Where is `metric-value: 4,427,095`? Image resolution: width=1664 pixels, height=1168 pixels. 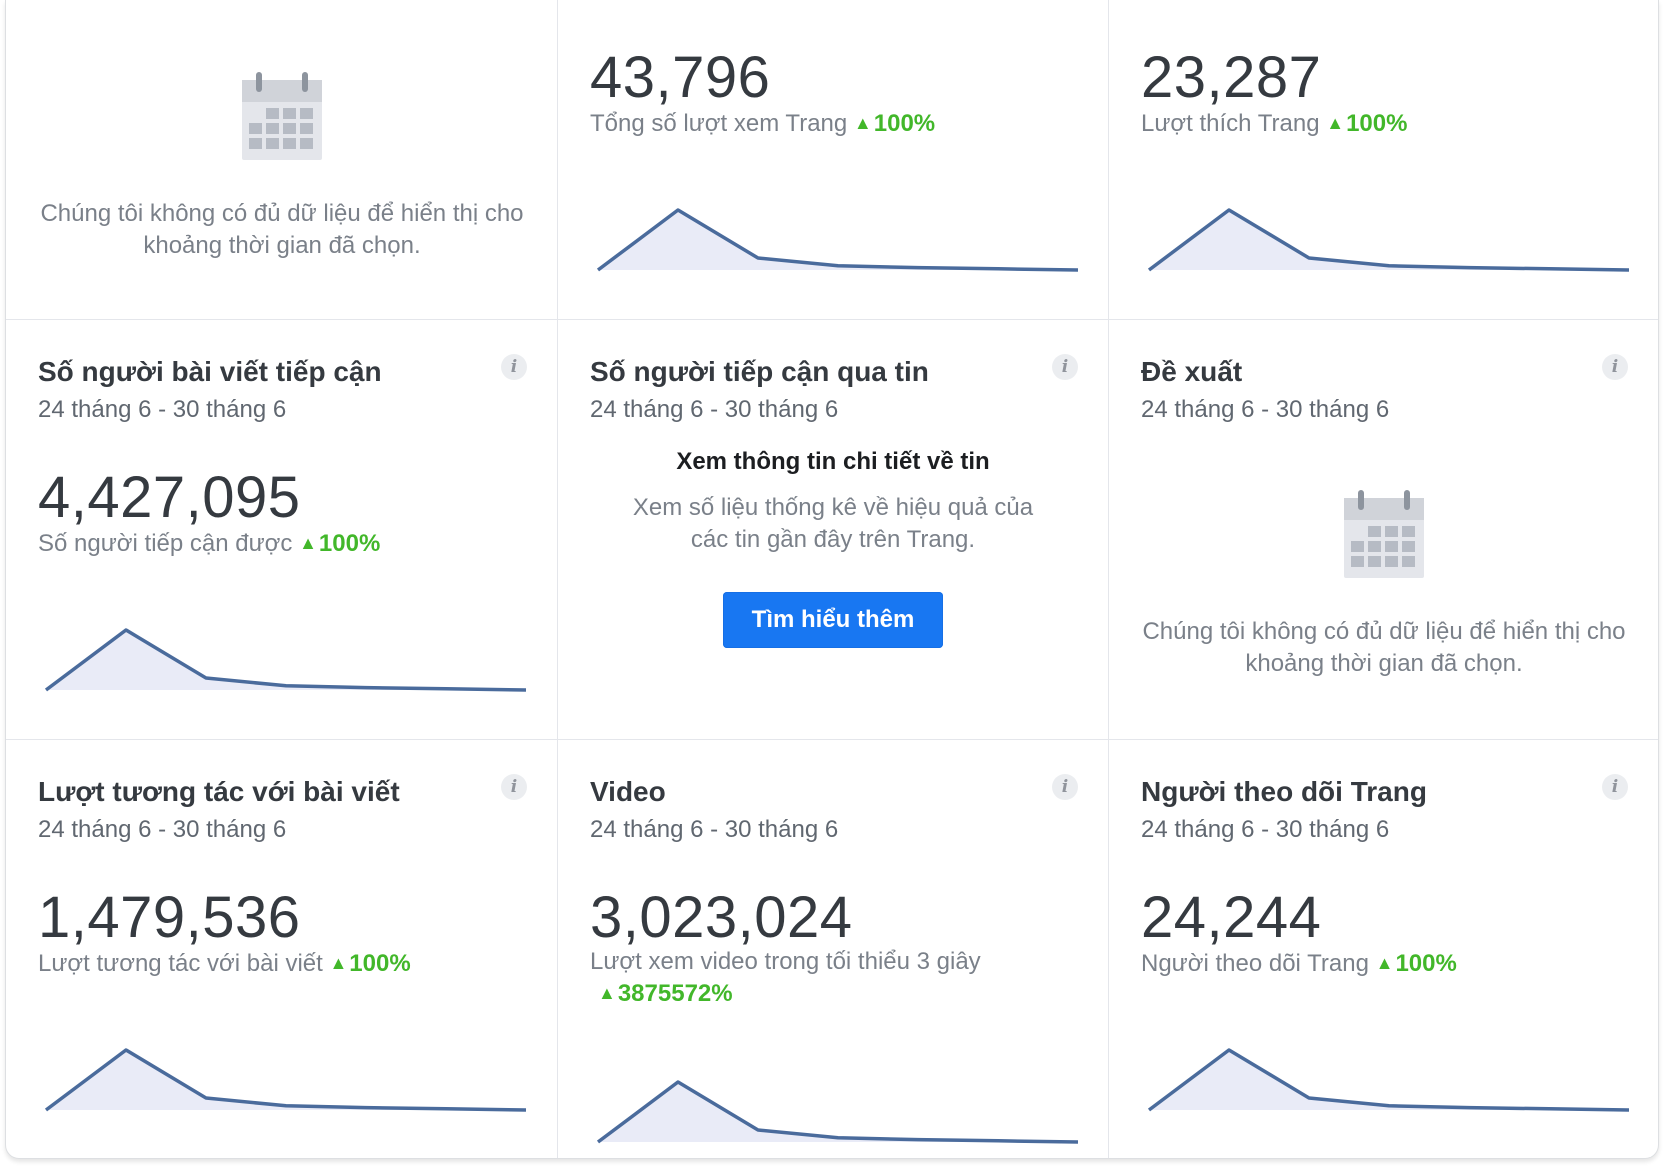
metric-value: 4,427,095 is located at coordinates (169, 497).